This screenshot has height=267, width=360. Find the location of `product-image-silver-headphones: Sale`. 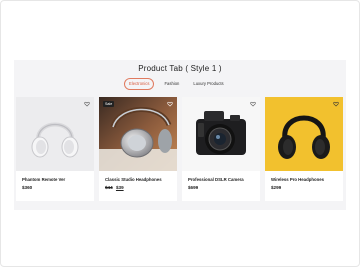

product-image-silver-headphones: Sale is located at coordinates (138, 134).